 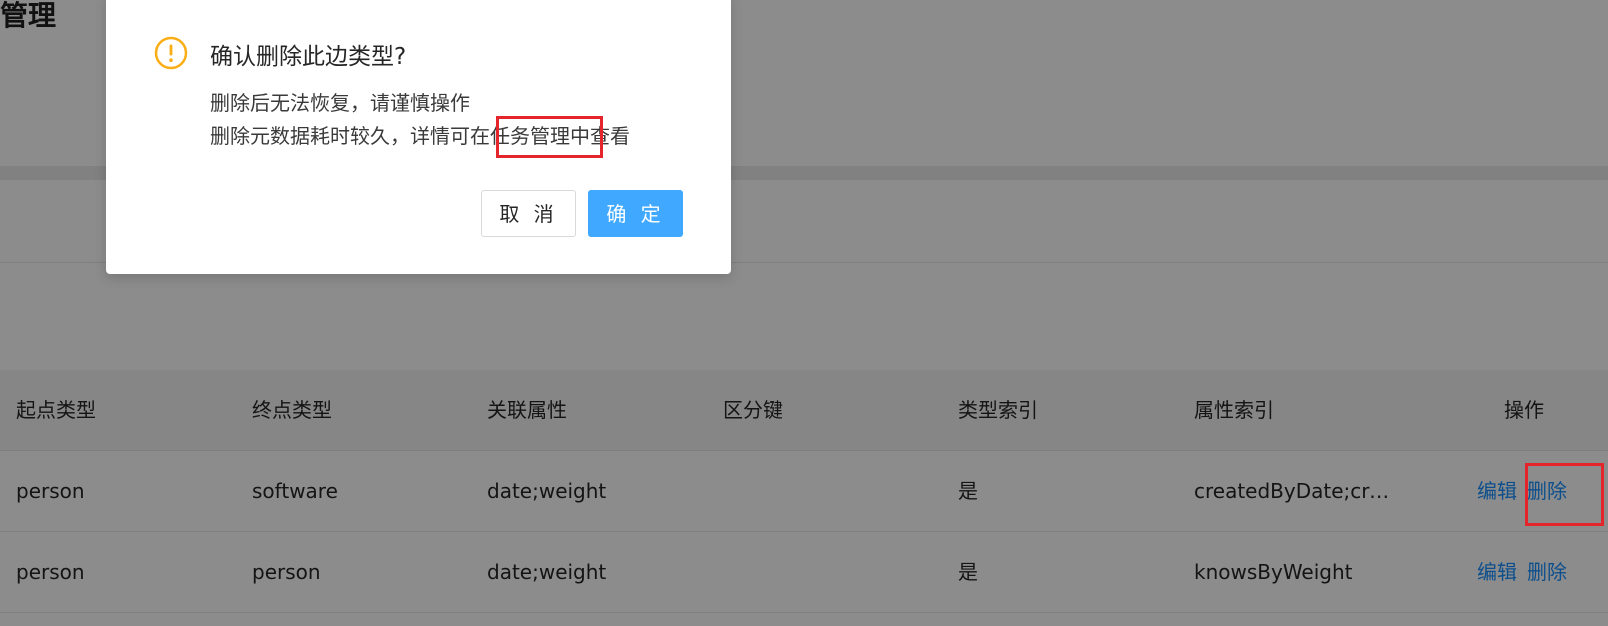 I want to click on warning-circle-icon, so click(x=171, y=53).